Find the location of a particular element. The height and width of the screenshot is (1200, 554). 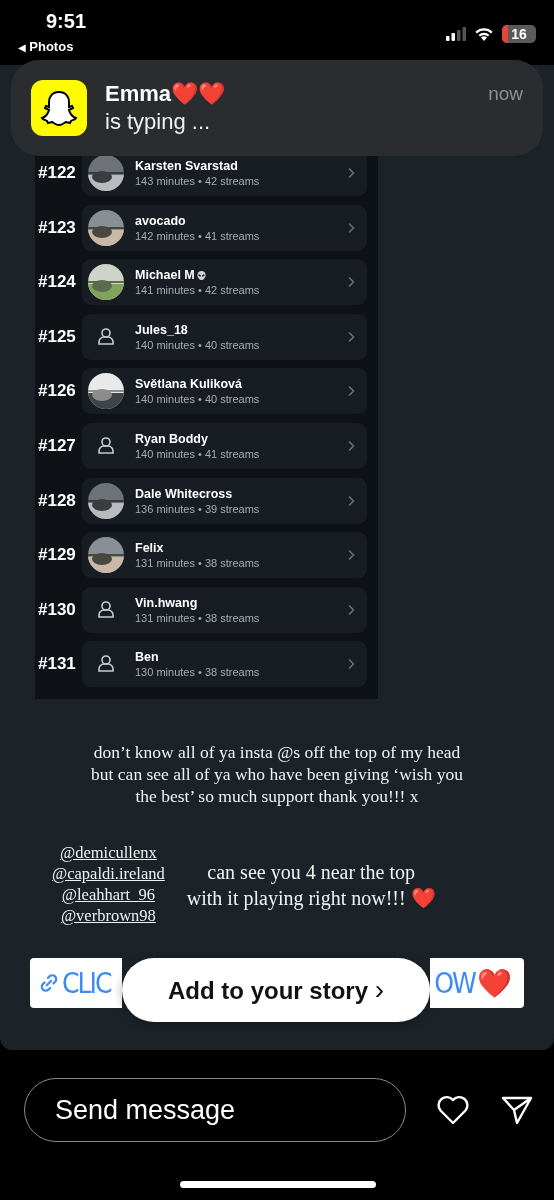

sticker-text: CLIC is located at coordinates (86, 983).